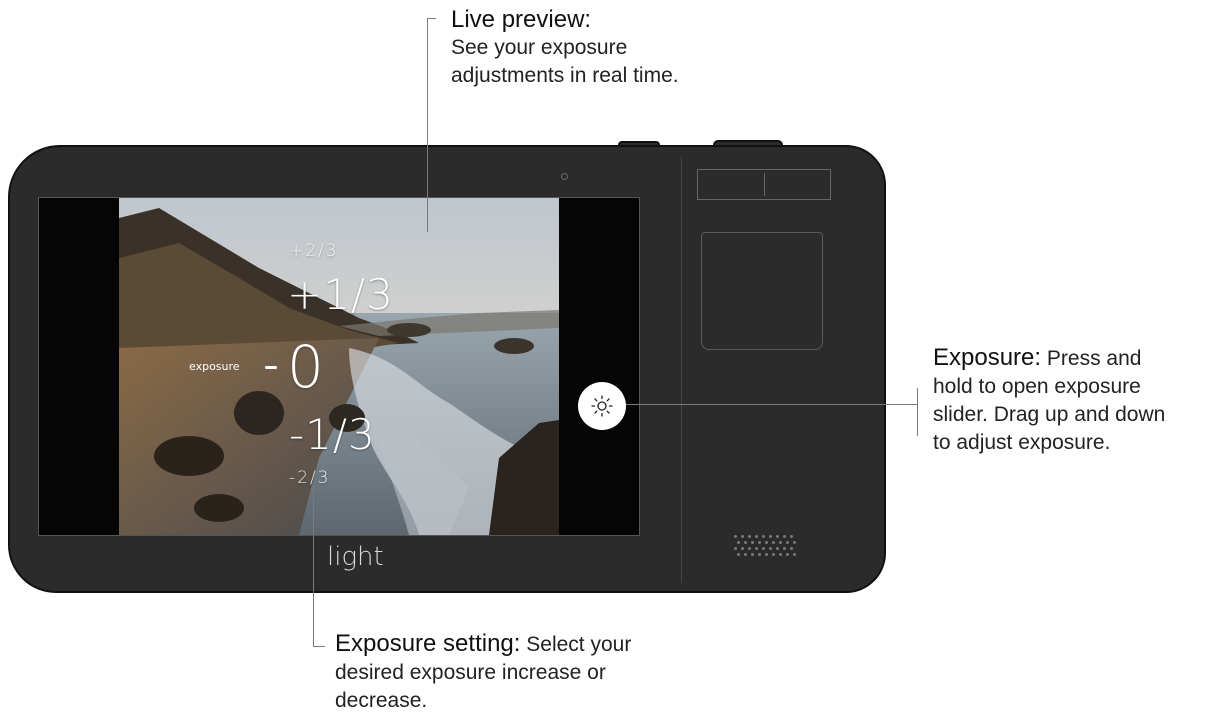 This screenshot has width=1217, height=715. Describe the element at coordinates (917, 412) in the screenshot. I see `leader-line-exposure-bracket` at that location.